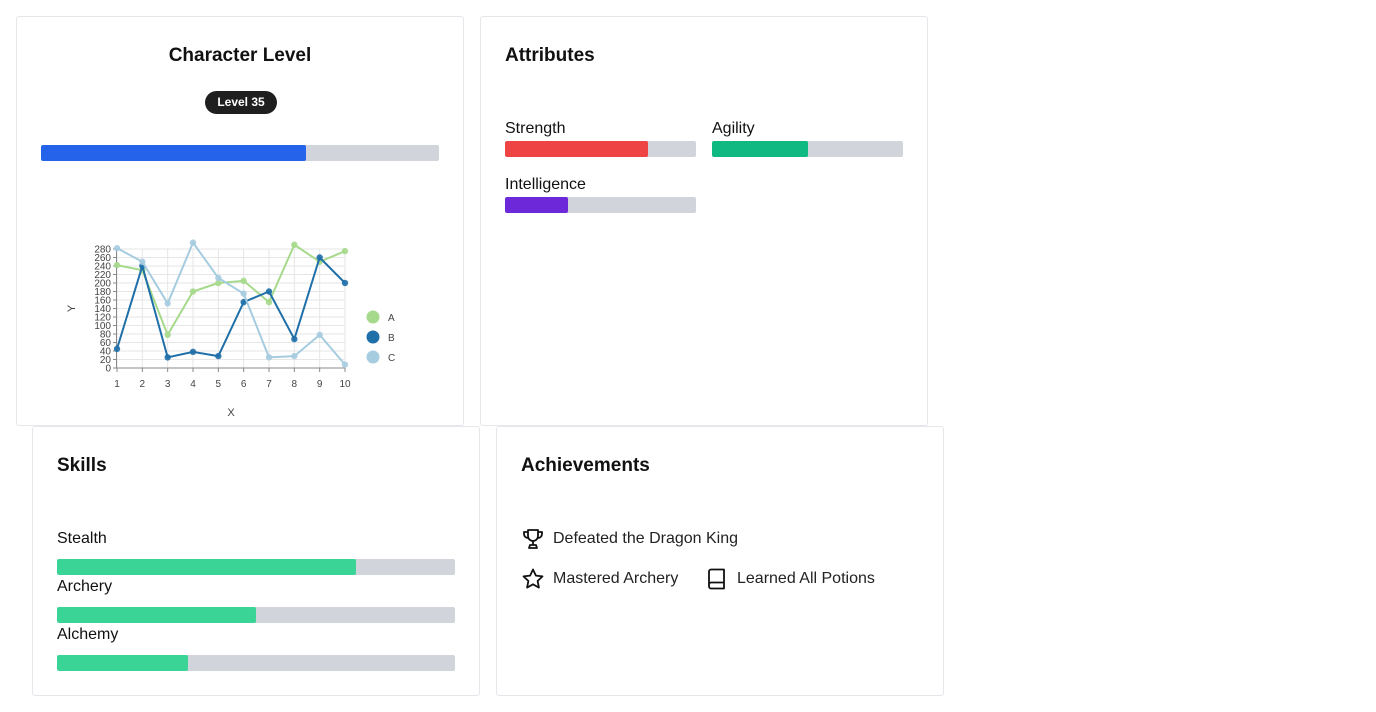  What do you see at coordinates (244, 384) in the screenshot?
I see `chart-x-tick-label: 6` at bounding box center [244, 384].